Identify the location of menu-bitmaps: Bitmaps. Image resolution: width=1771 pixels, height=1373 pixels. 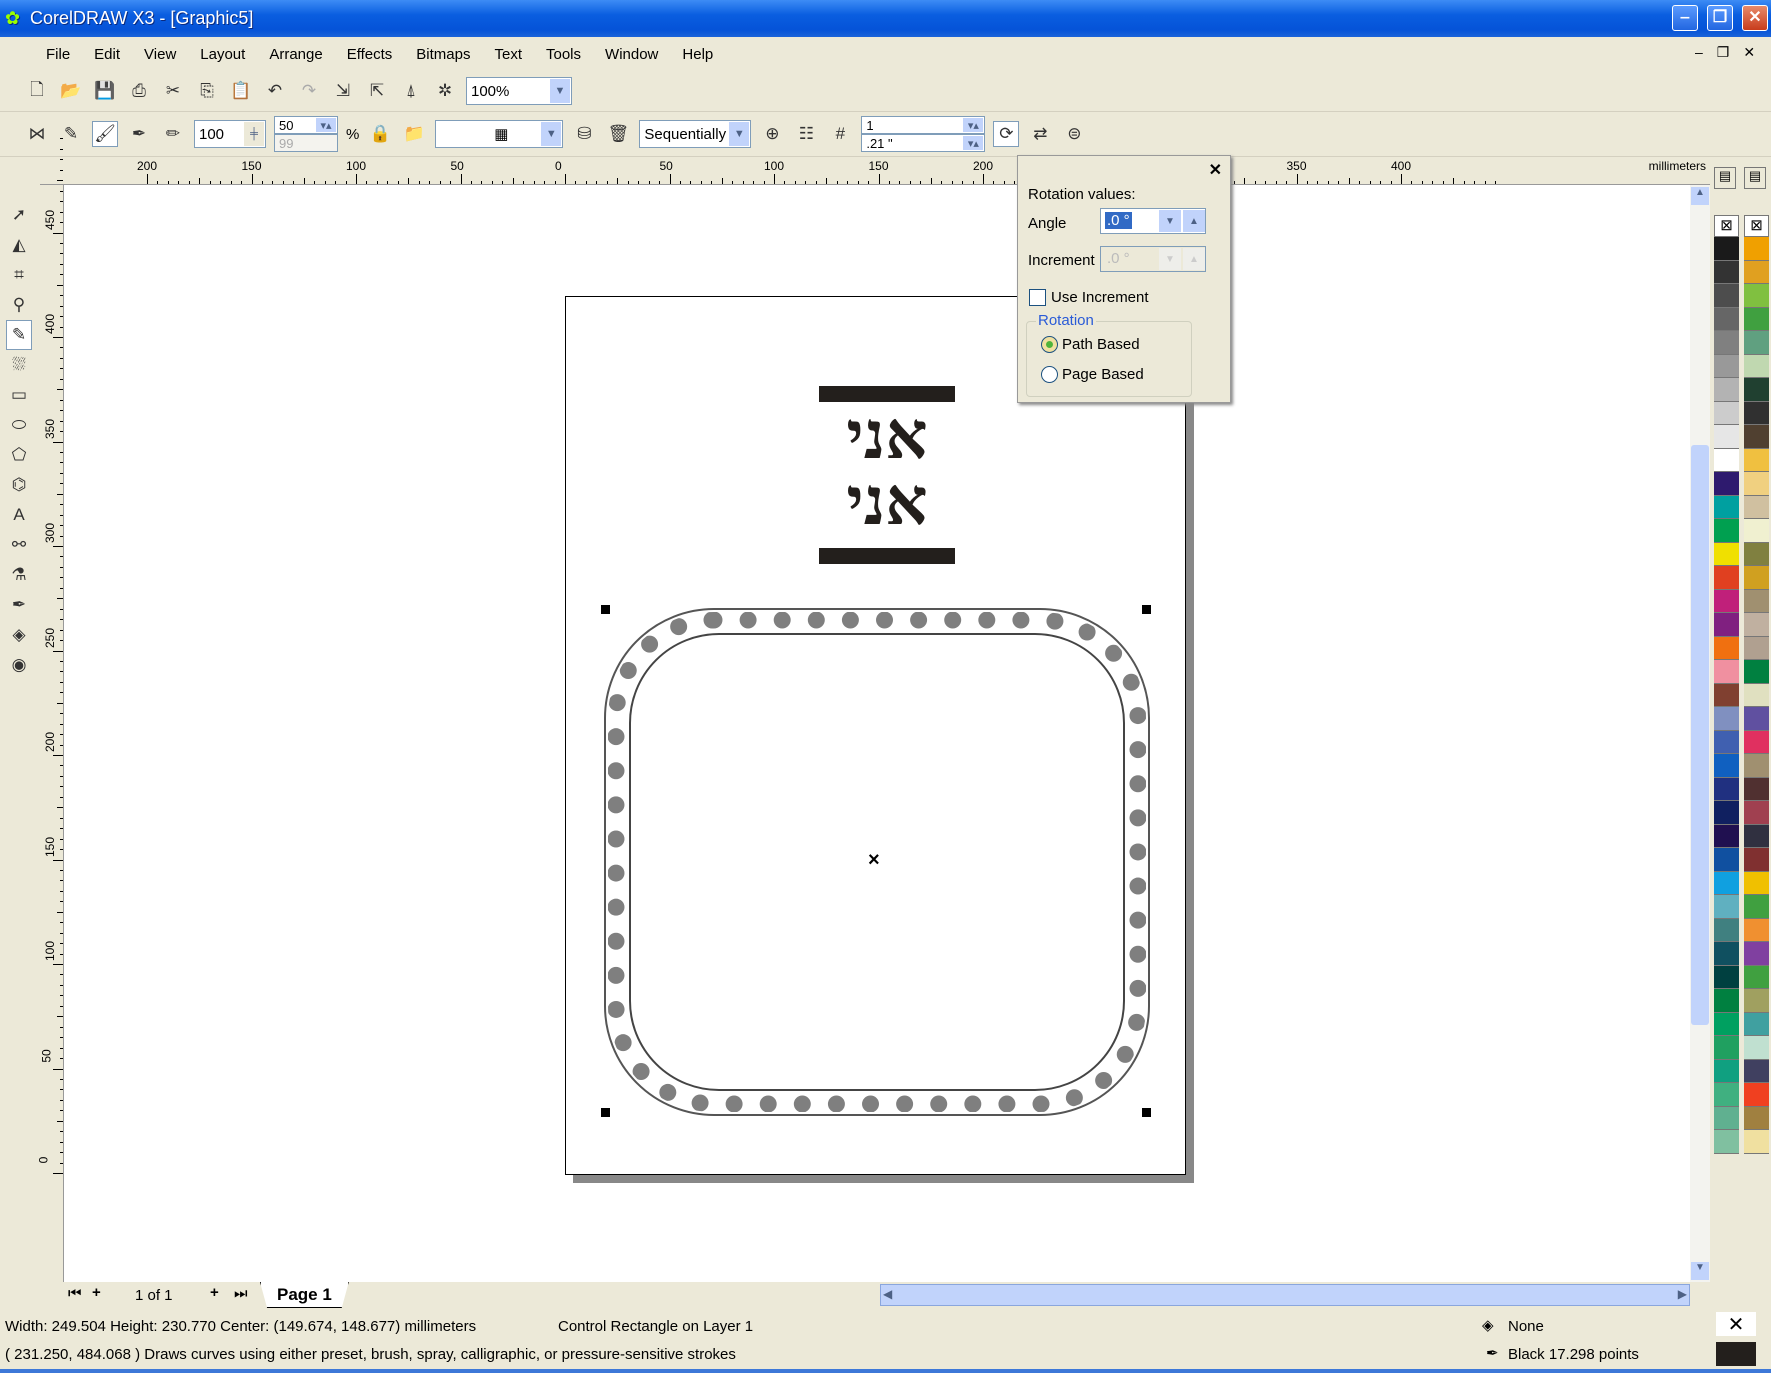
(443, 54).